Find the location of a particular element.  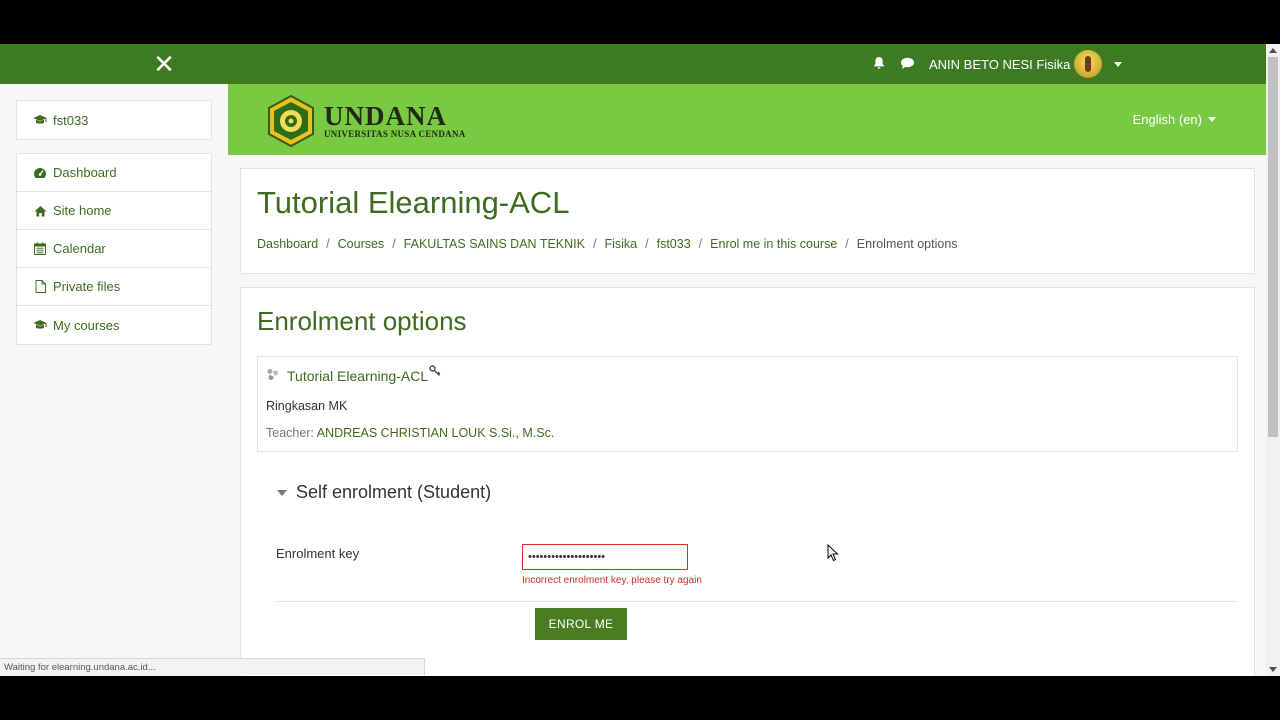

sidebar-item-dashboard: Dashboard is located at coordinates (114, 173).